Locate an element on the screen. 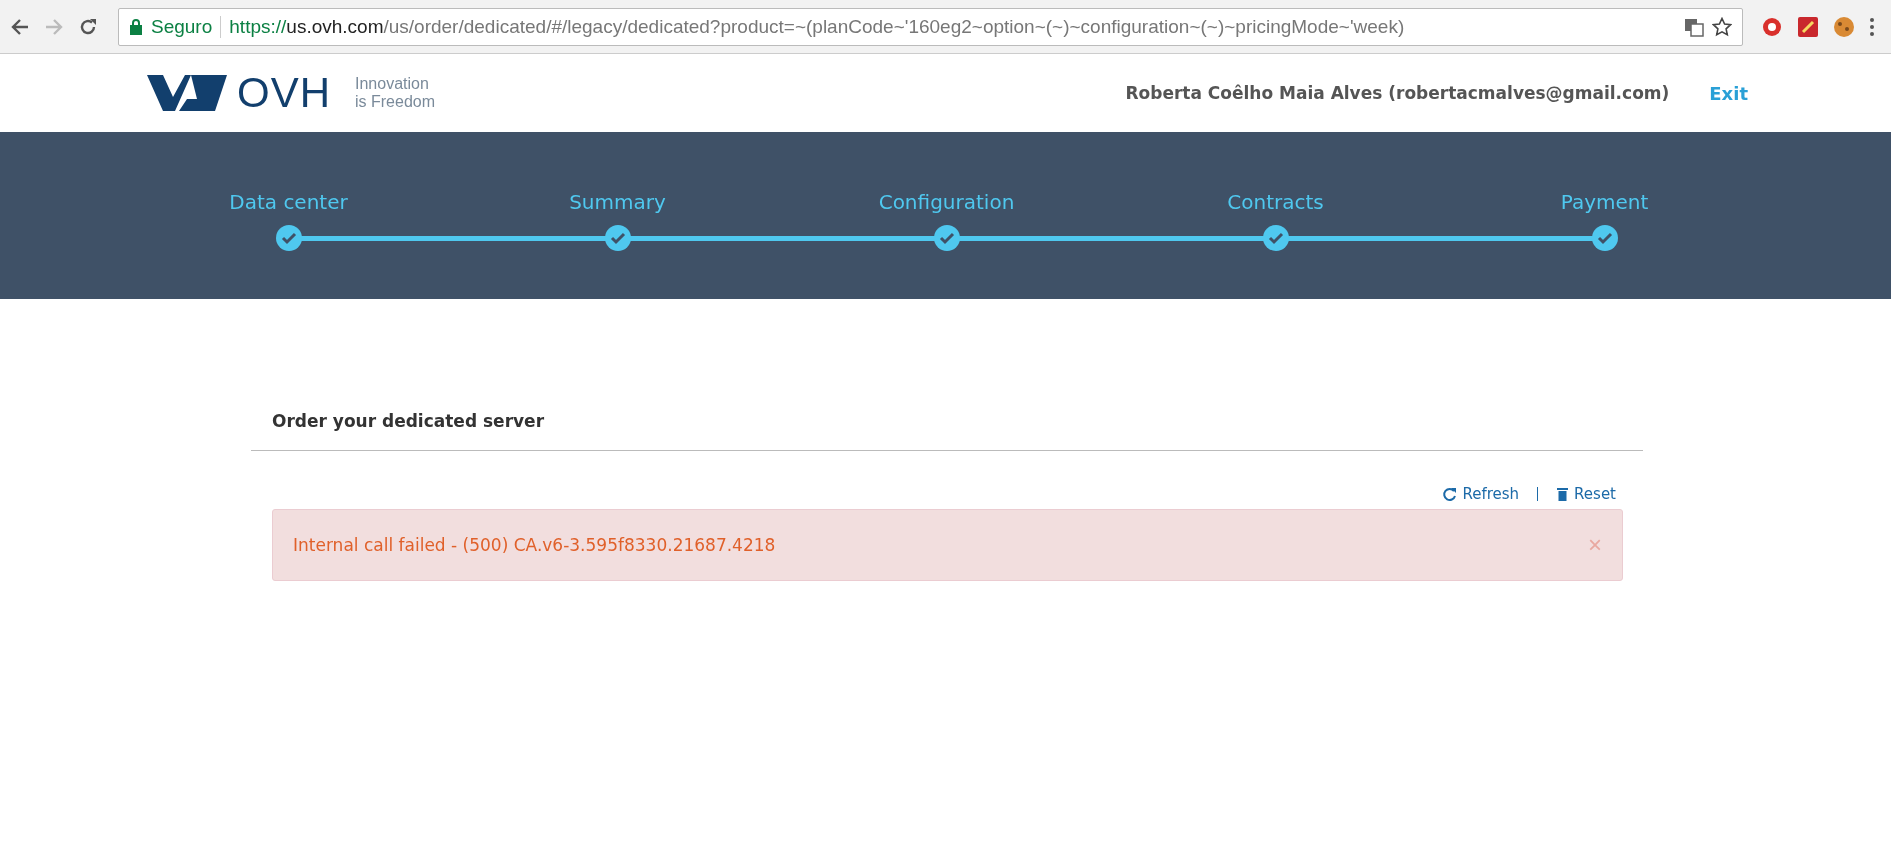 Image resolution: width=1891 pixels, height=857 pixels. step-label: Payment is located at coordinates (1604, 202).